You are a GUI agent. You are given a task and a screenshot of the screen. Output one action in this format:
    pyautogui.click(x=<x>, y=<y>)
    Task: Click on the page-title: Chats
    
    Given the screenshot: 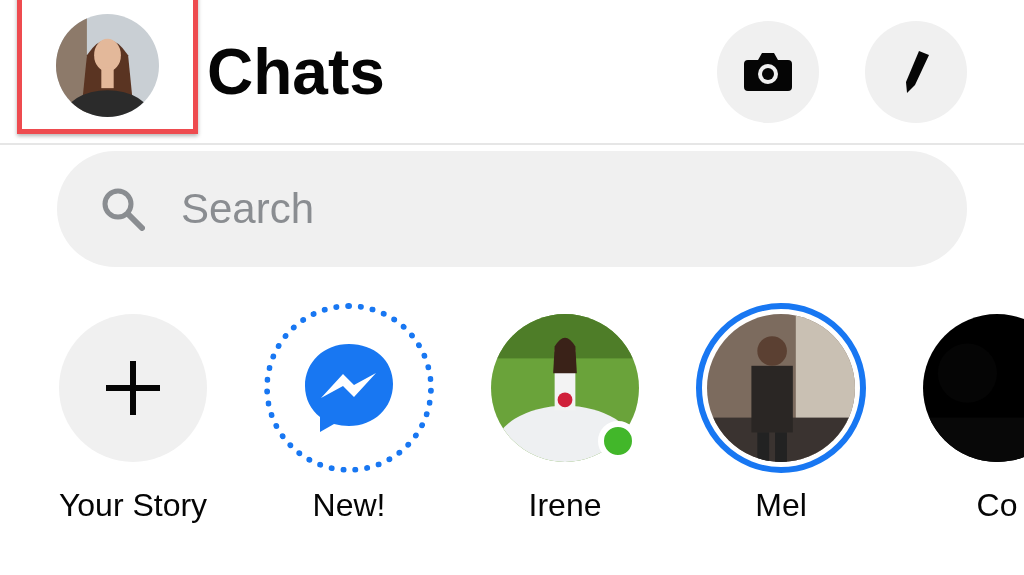 What is the action you would take?
    pyautogui.click(x=296, y=71)
    